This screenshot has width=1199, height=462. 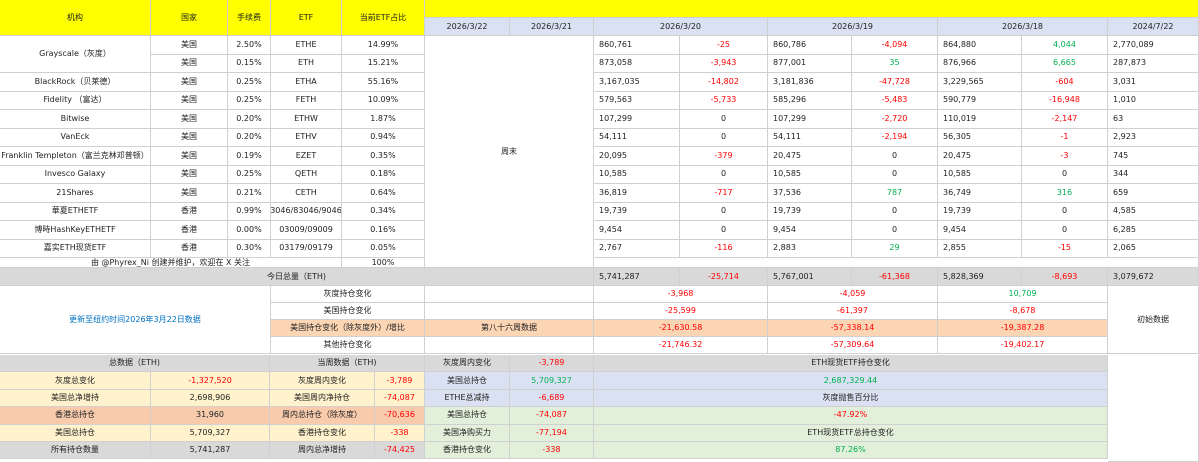 What do you see at coordinates (637, 63) in the screenshot?
I see `holding-0320: 873,058` at bounding box center [637, 63].